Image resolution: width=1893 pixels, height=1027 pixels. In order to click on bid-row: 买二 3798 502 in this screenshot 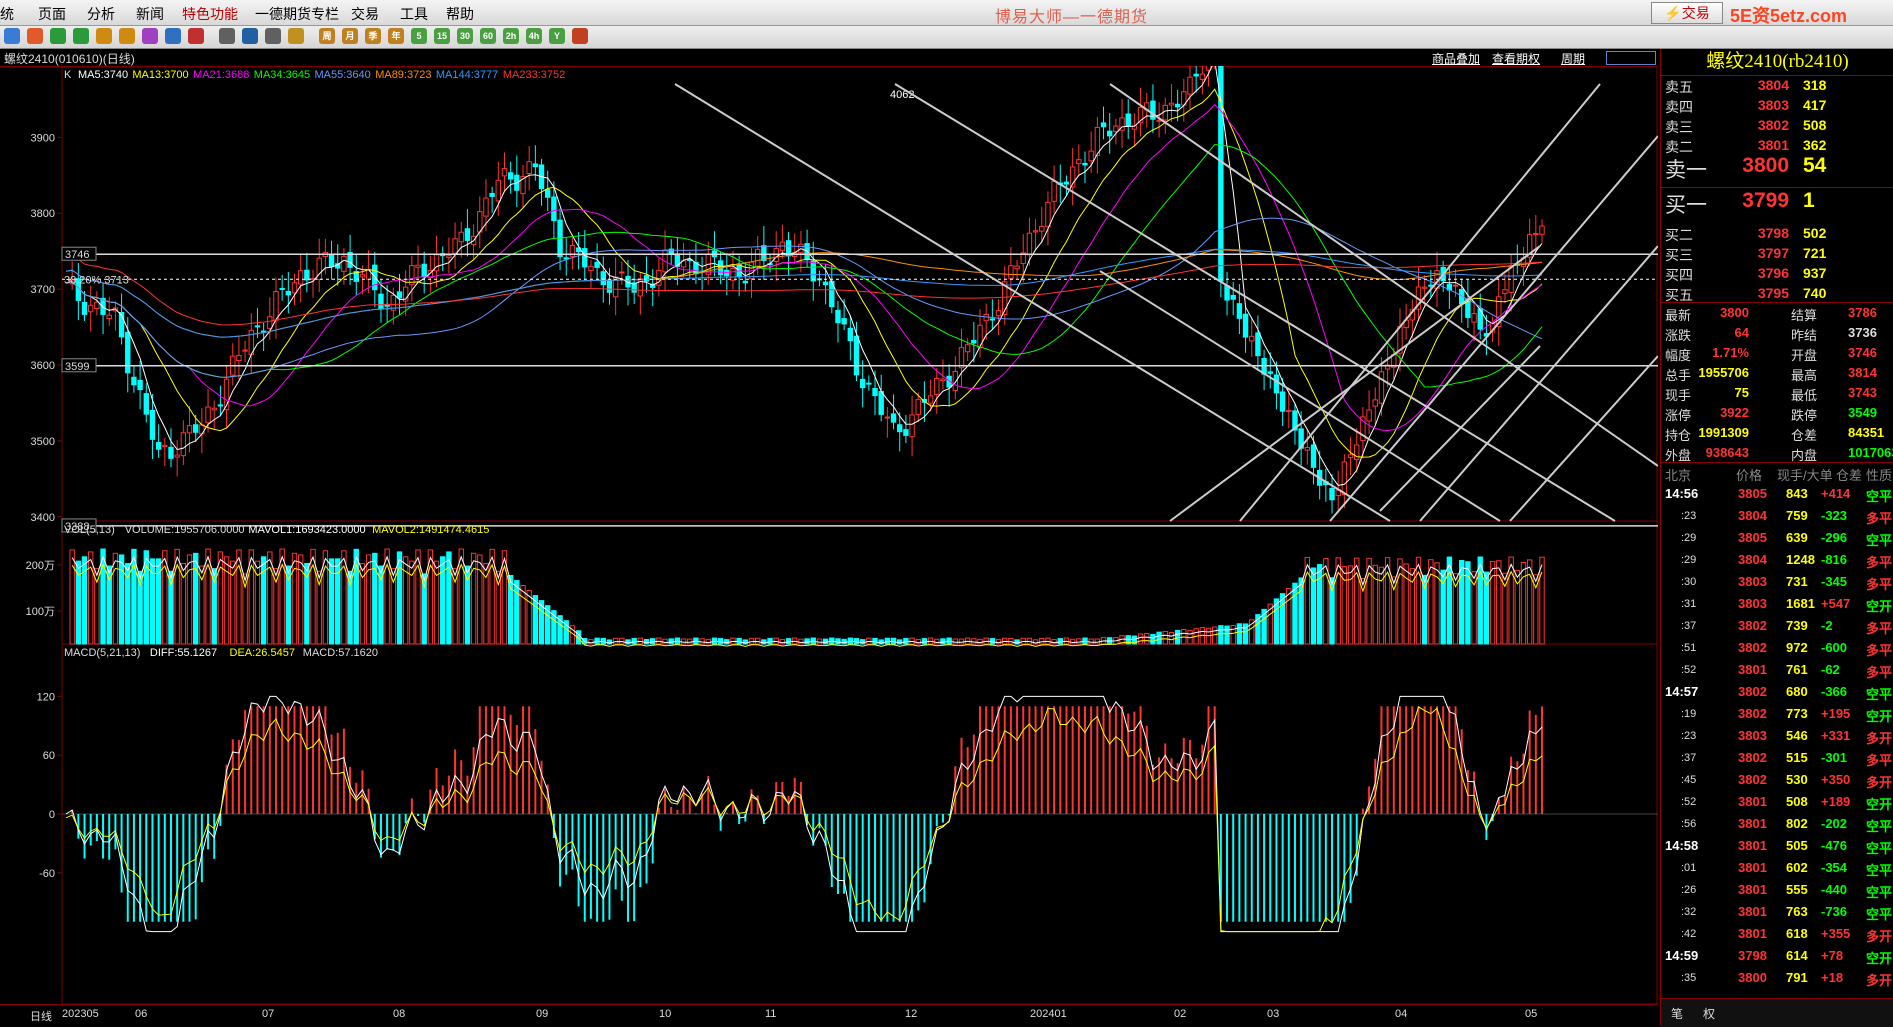, I will do `click(1777, 235)`.